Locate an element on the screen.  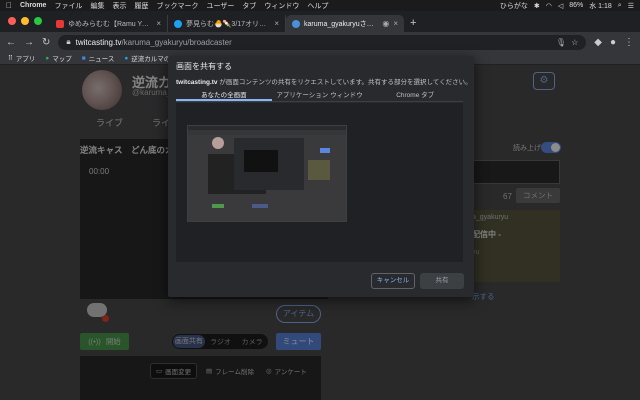
menu-help: ヘルプ is located at coordinates (317, 6).